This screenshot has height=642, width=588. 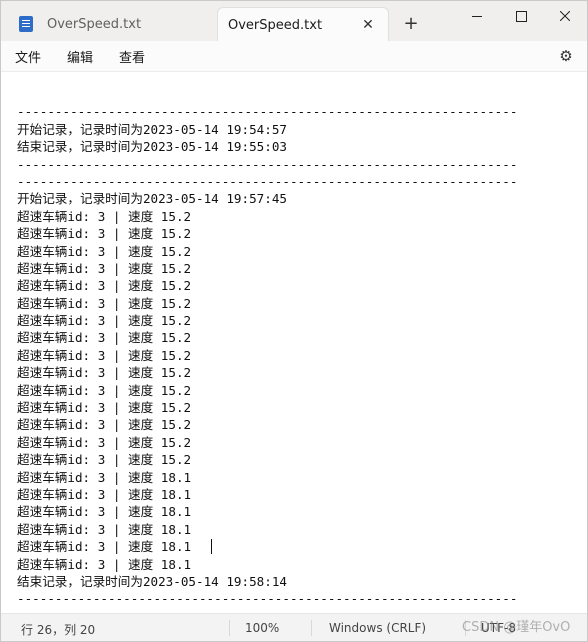 What do you see at coordinates (211, 547) in the screenshot?
I see `text-caret` at bounding box center [211, 547].